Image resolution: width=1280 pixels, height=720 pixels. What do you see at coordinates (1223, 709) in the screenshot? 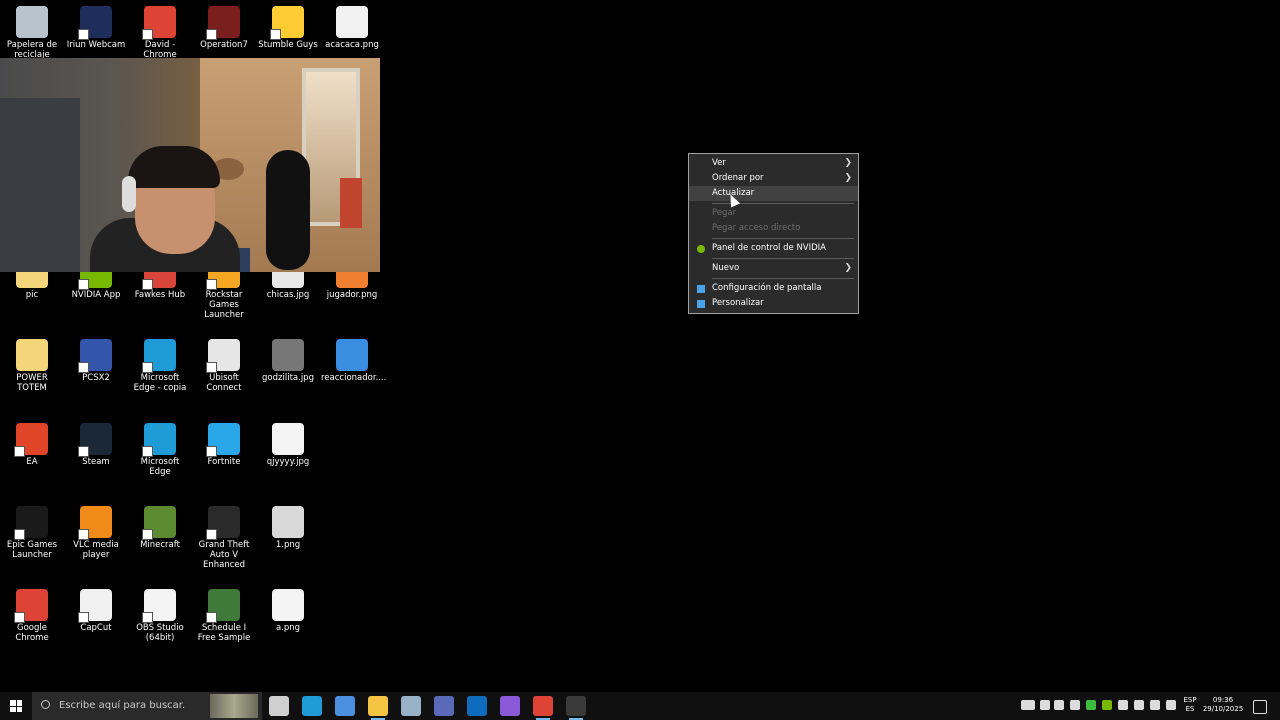
I see `clock-date: 29/10/2025` at bounding box center [1223, 709].